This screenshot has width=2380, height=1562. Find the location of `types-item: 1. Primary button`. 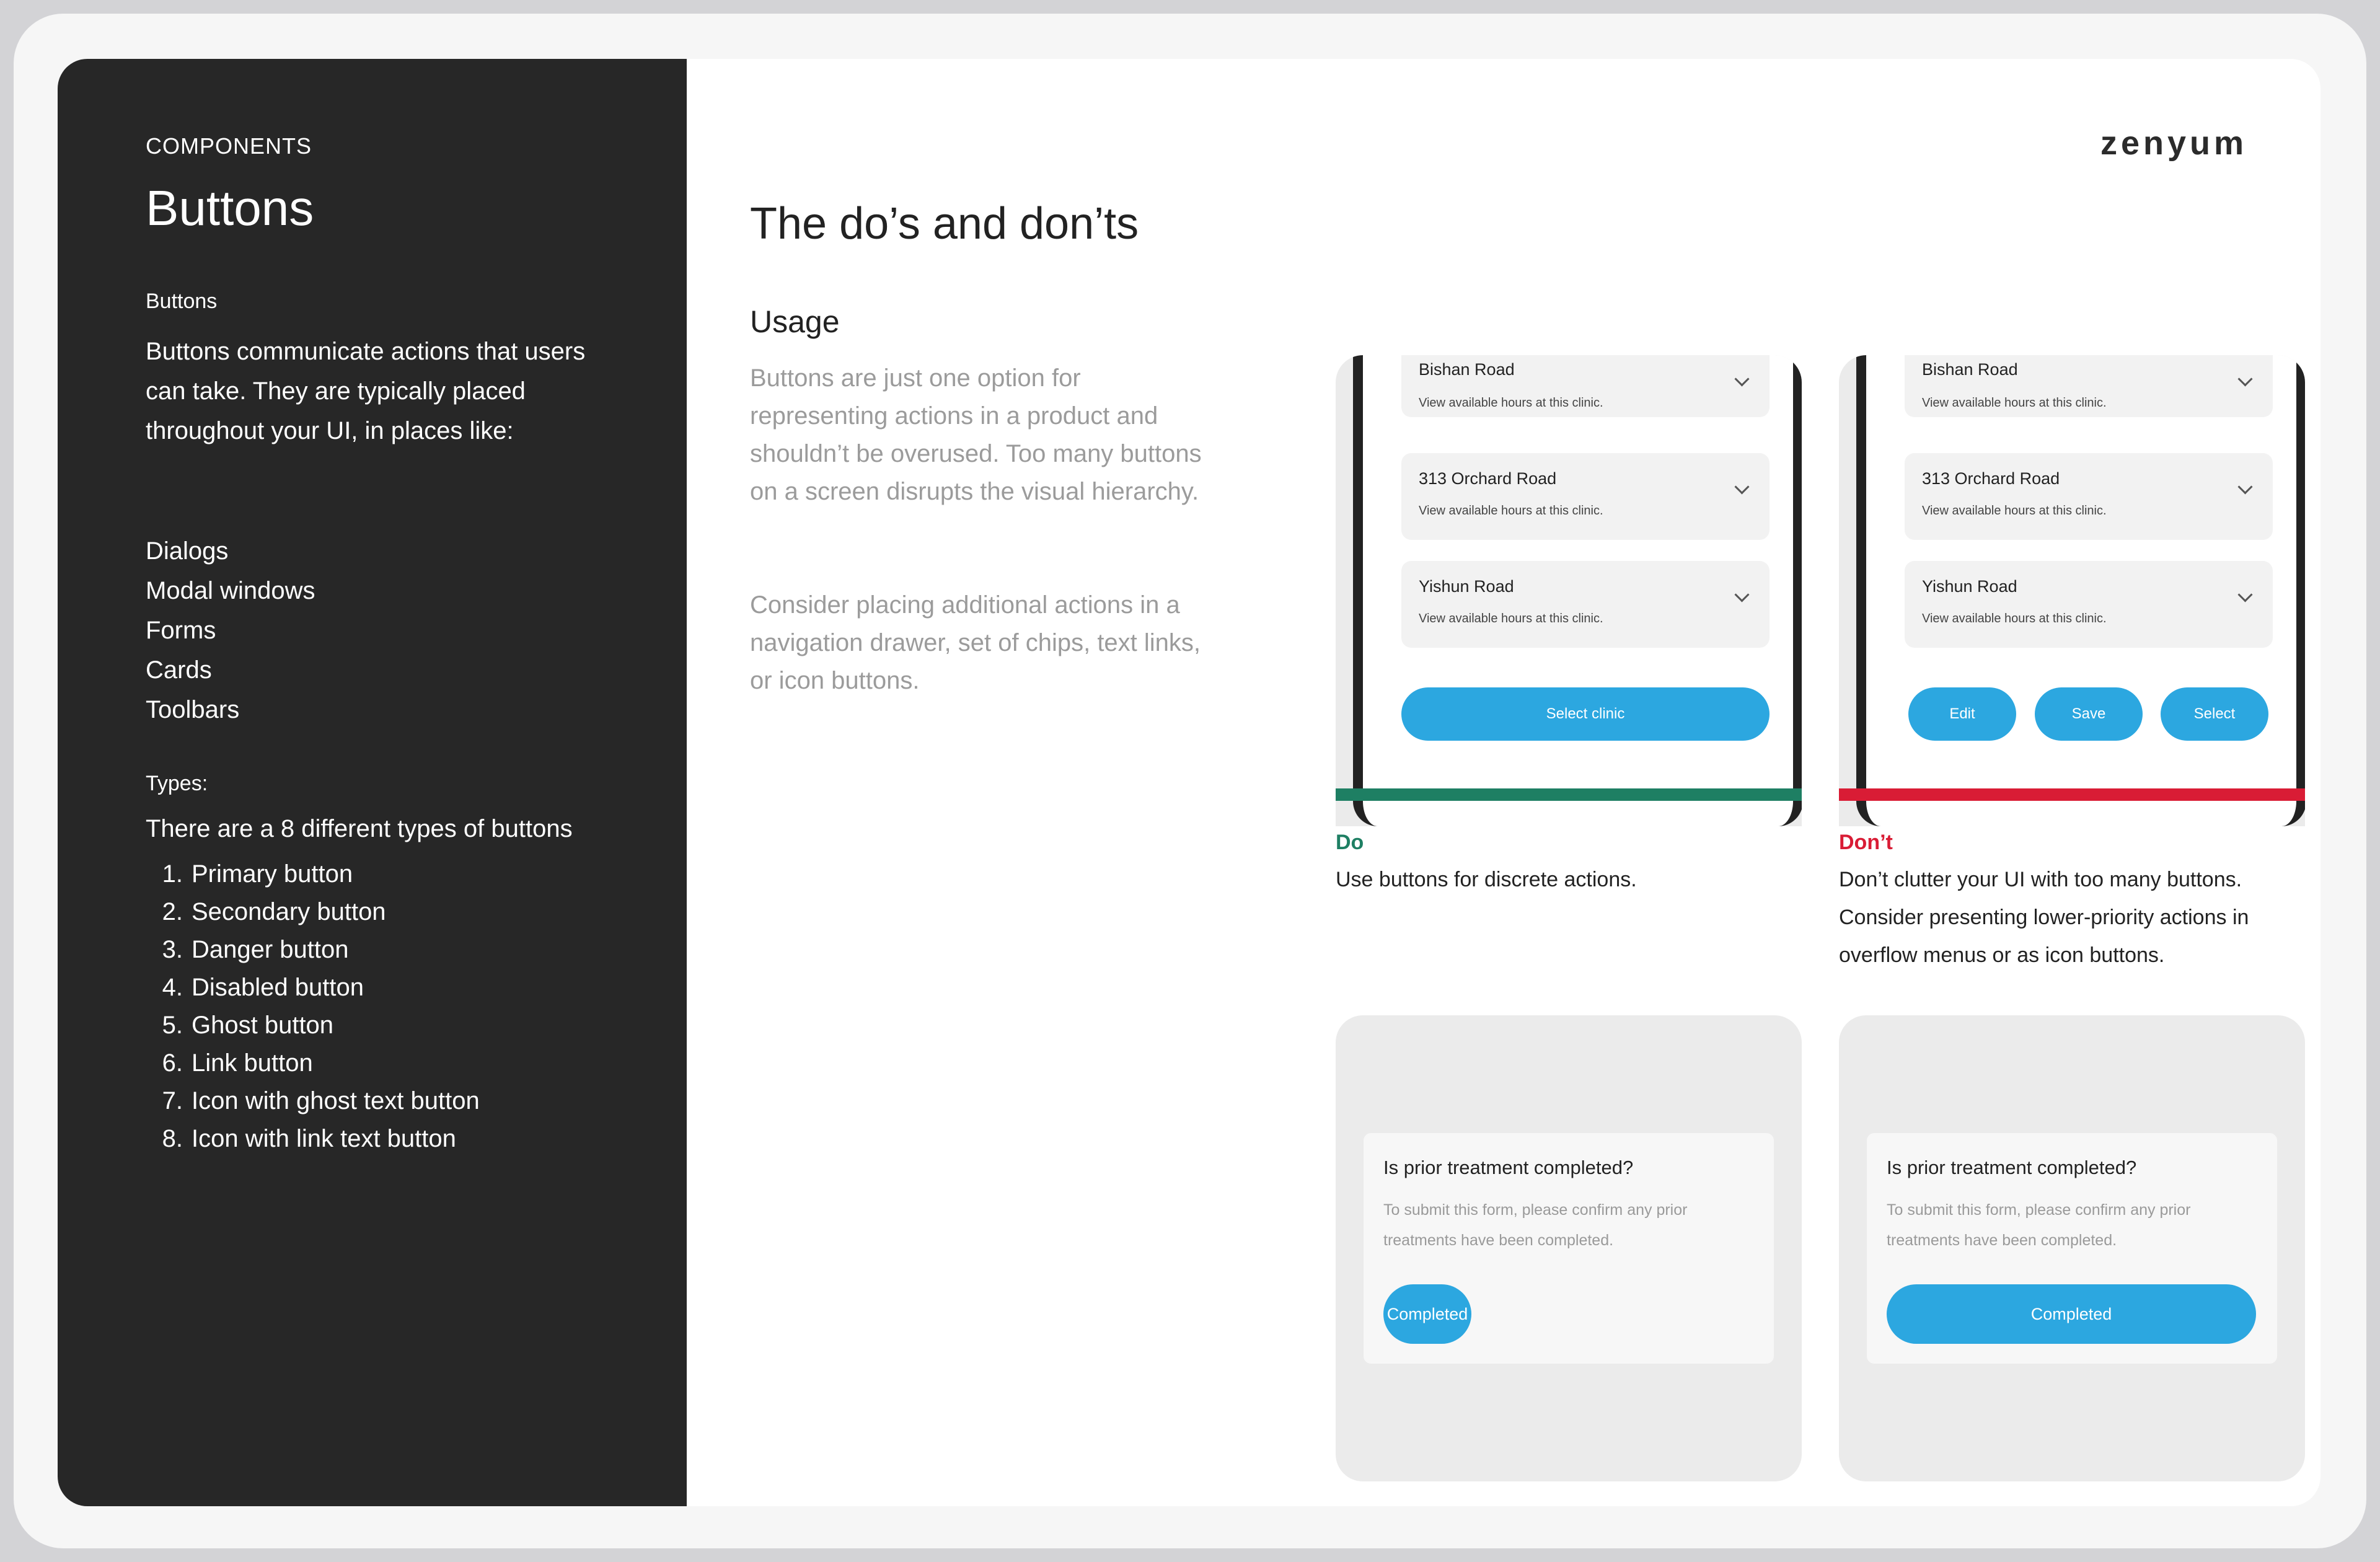

types-item: 1. Primary button is located at coordinates (313, 874).